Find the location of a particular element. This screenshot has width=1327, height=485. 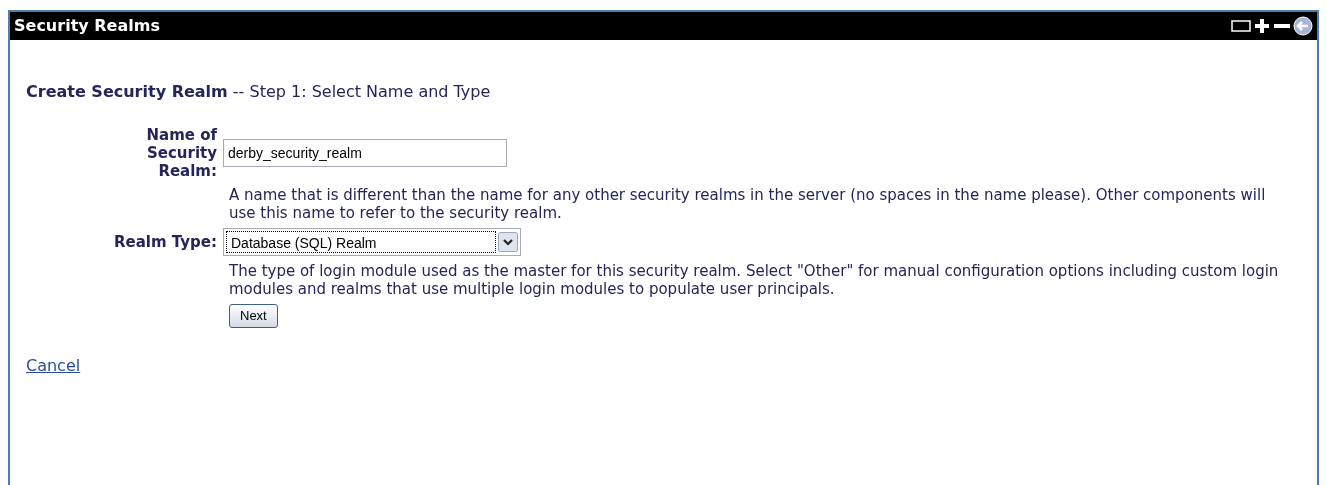

help-text: The type of login module used as the master for this security realm. Select "Other" for manual configuration options including custom login modules and realms that use multiple login modules to populate user principals. is located at coordinates (754, 280).